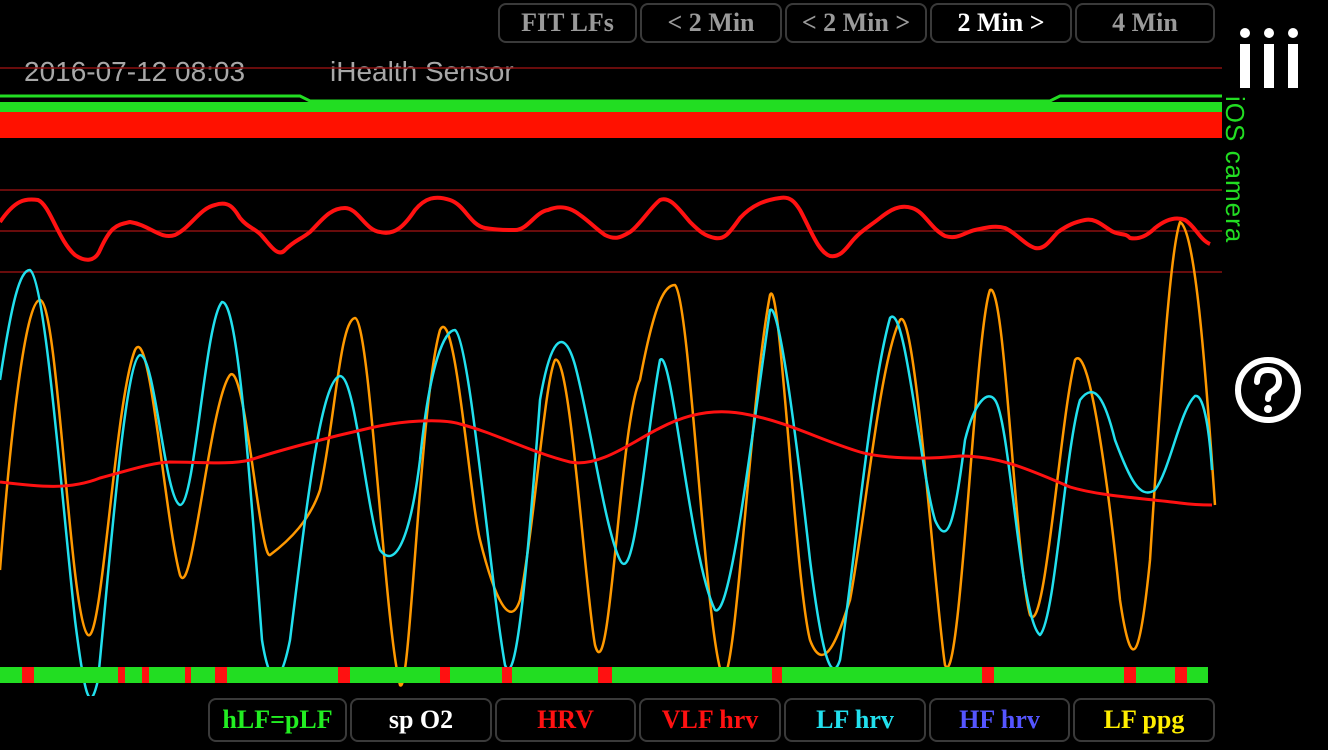 The image size is (1328, 750). What do you see at coordinates (1235, 170) in the screenshot?
I see `camera-source-label: iOS camera` at bounding box center [1235, 170].